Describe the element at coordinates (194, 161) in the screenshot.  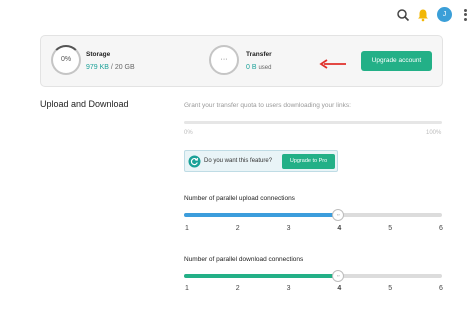
I see `refresh-icon` at that location.